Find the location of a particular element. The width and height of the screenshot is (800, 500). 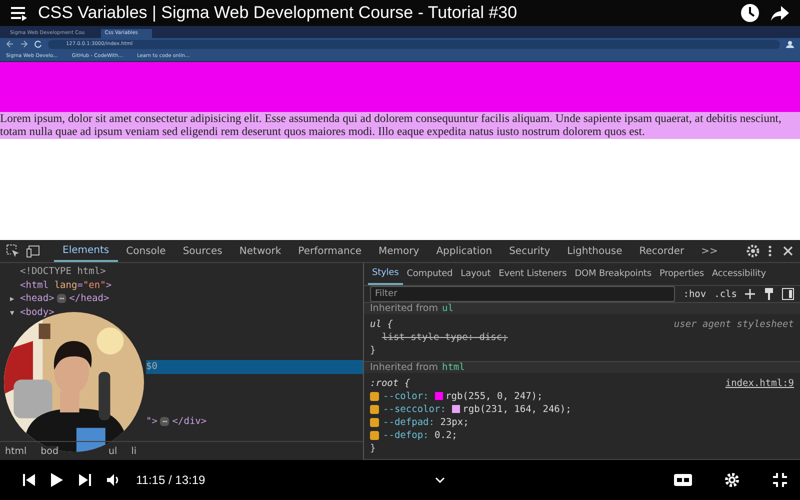

breadcrumb: li is located at coordinates (133, 451).